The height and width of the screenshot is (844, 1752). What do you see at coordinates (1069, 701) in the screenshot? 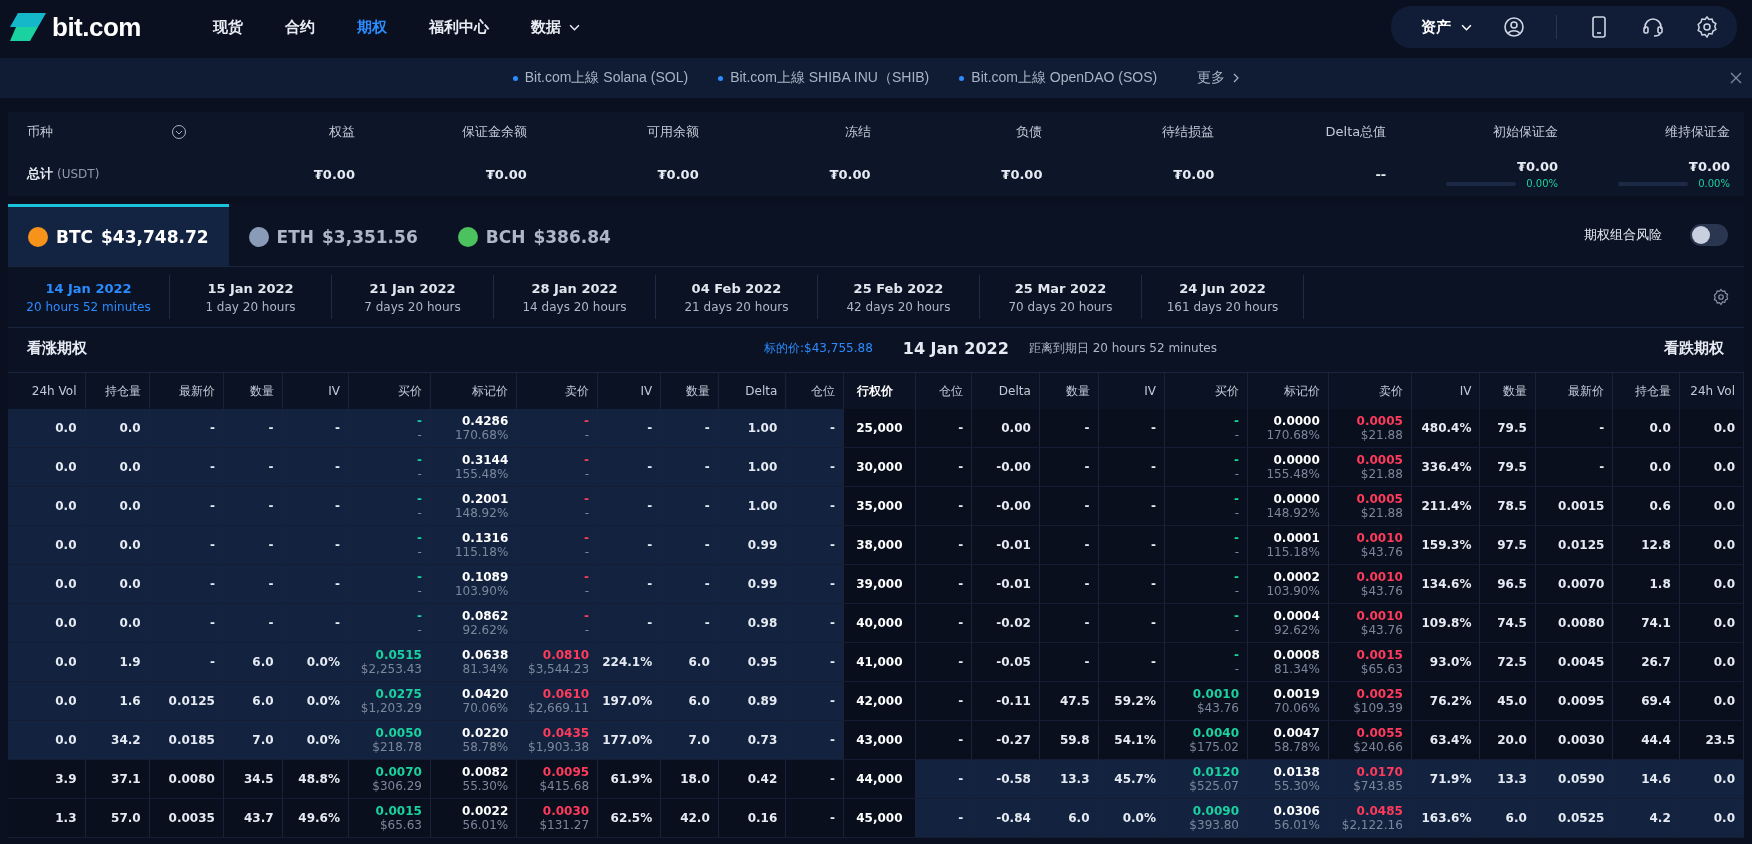
I see `table-cell: 47.5` at bounding box center [1069, 701].